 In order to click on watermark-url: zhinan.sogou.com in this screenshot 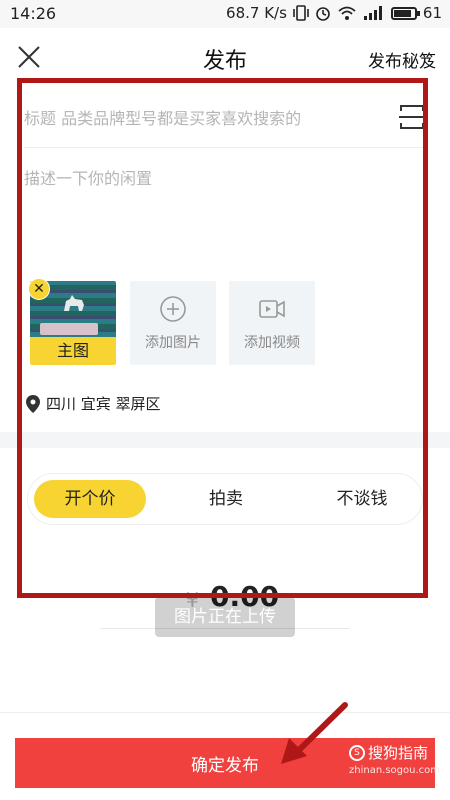, I will do `click(395, 770)`.